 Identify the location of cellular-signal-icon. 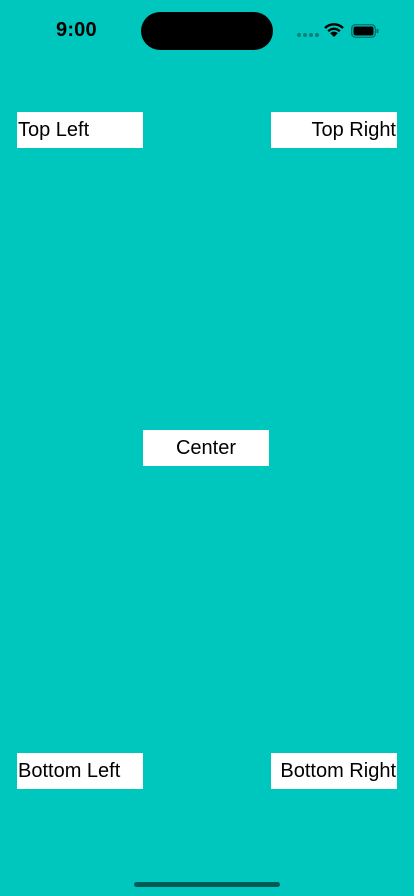
(308, 35).